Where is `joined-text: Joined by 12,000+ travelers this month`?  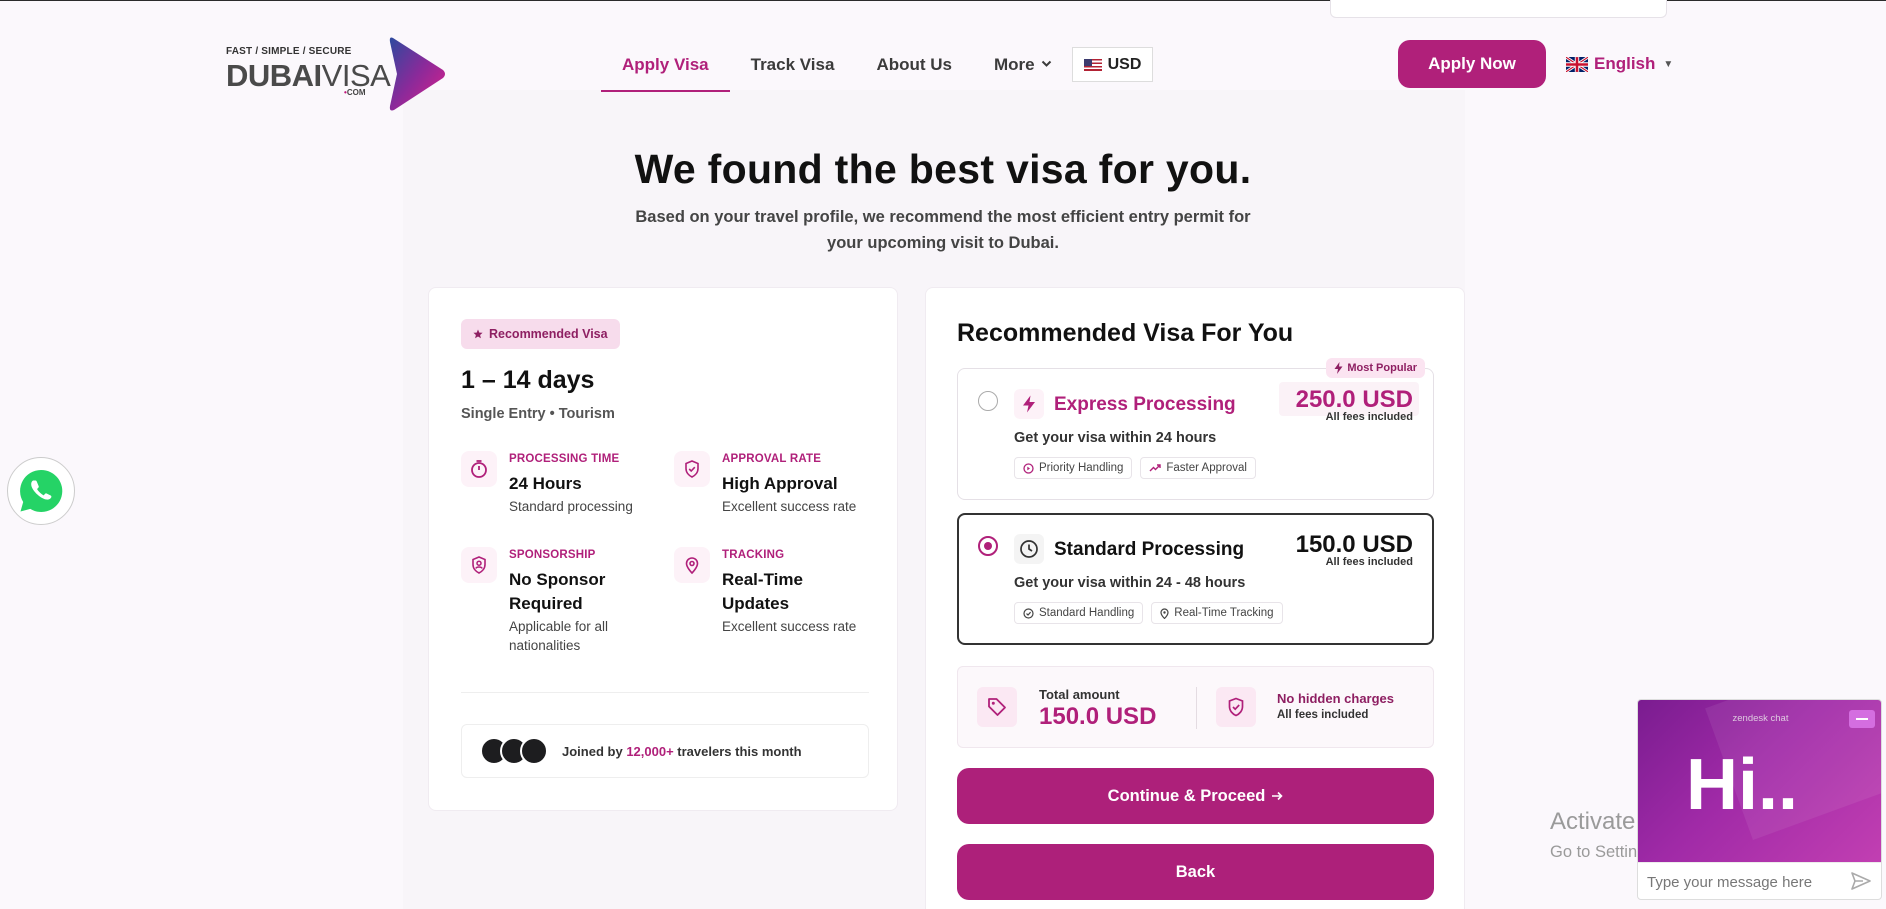 joined-text: Joined by 12,000+ travelers this month is located at coordinates (682, 751).